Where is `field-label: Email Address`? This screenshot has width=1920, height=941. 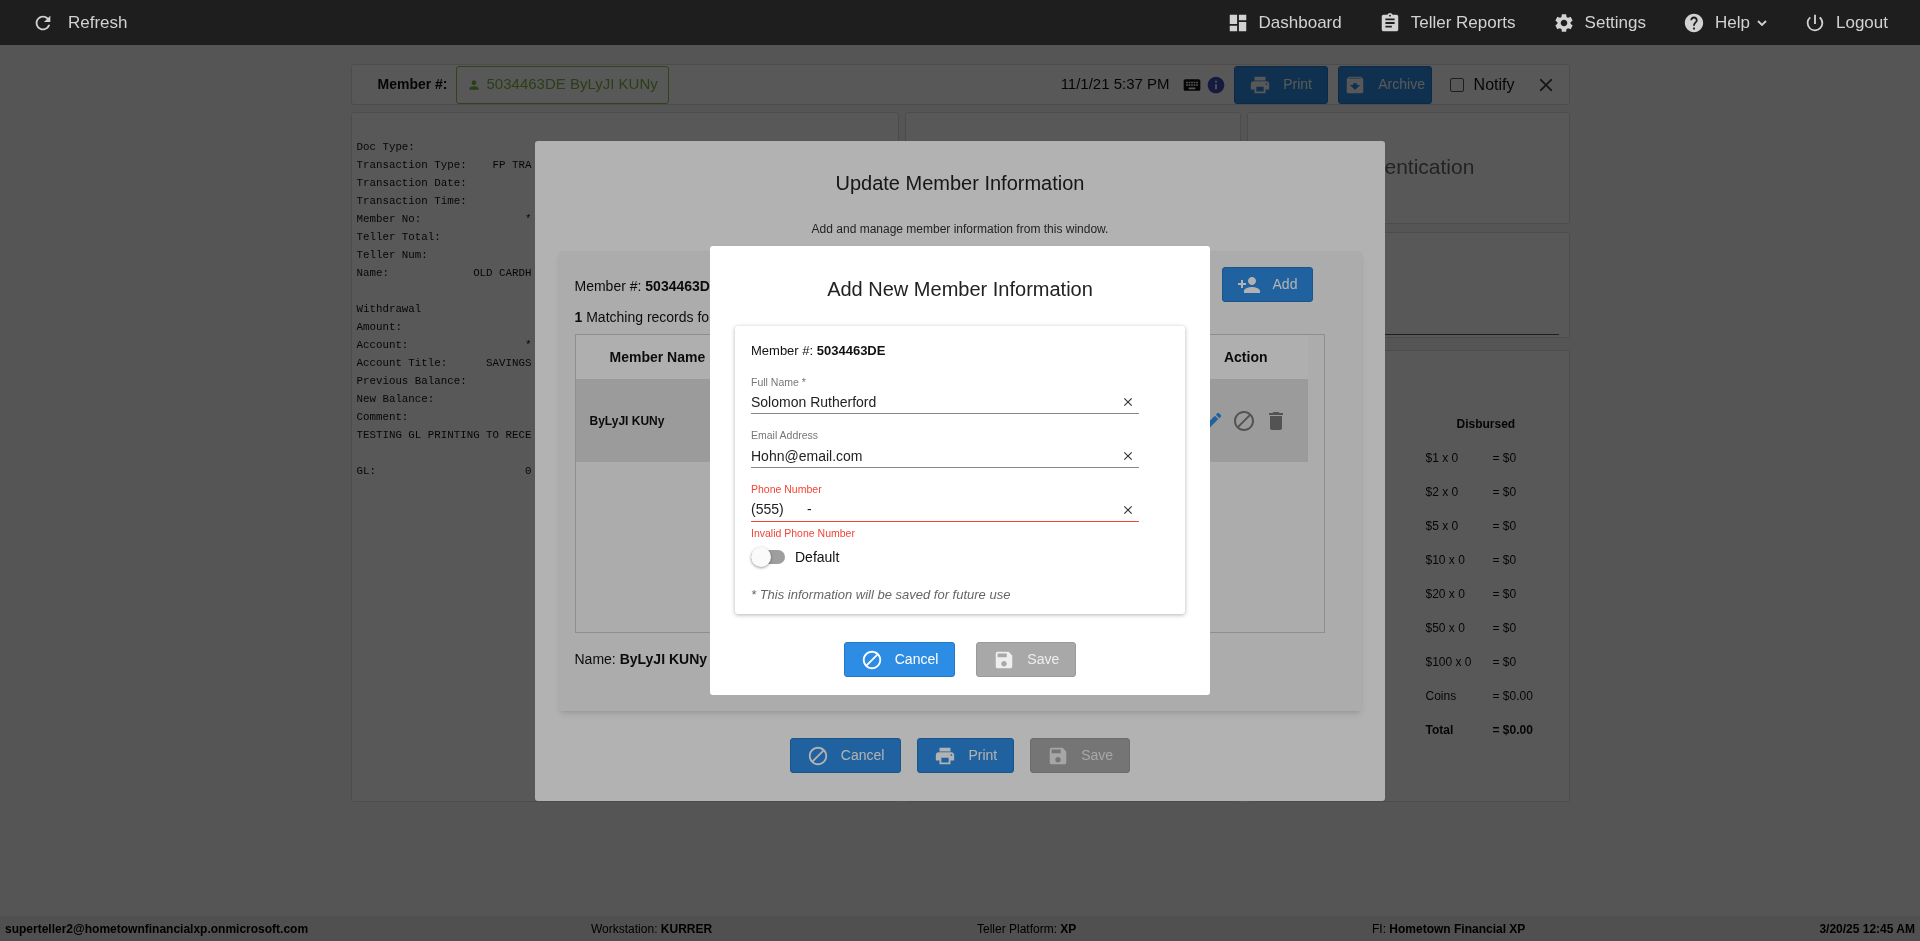 field-label: Email Address is located at coordinates (785, 436).